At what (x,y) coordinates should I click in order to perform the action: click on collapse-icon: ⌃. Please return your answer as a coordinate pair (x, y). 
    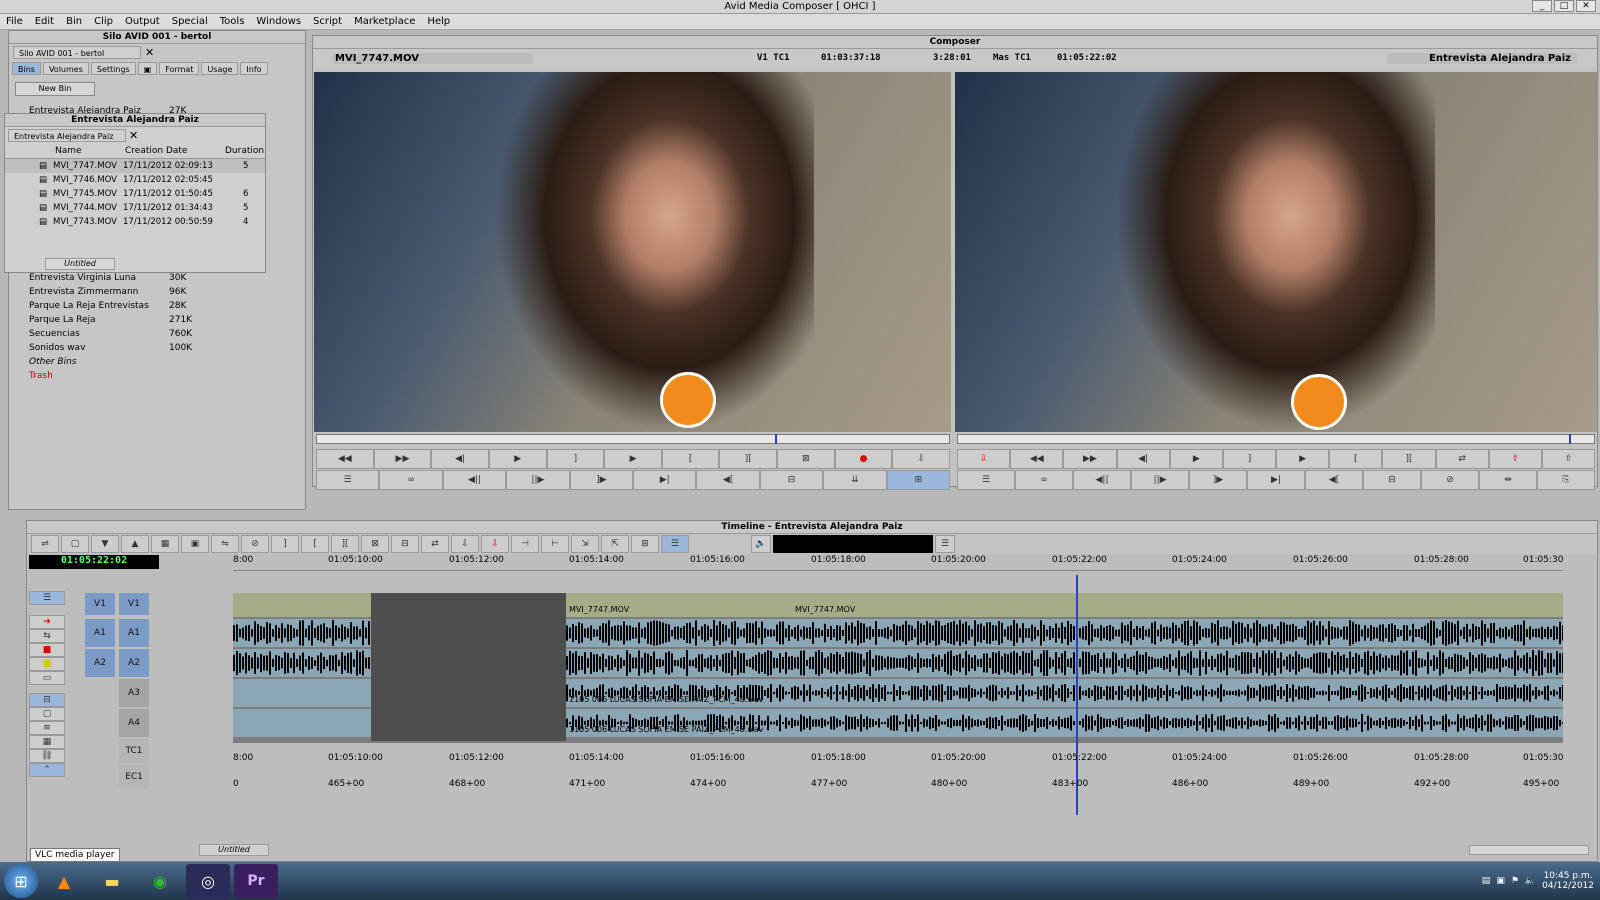
    Looking at the image, I should click on (47, 770).